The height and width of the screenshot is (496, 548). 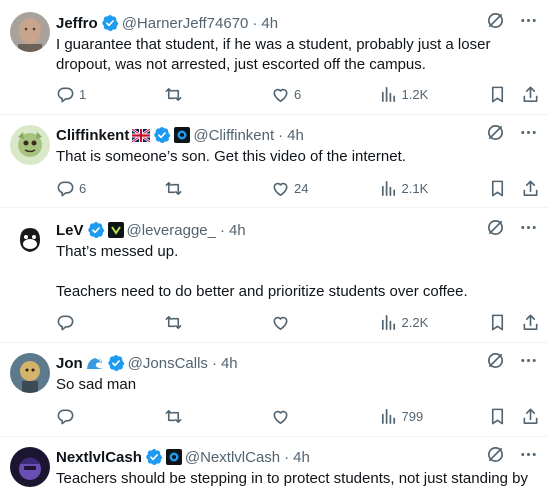 I want to click on display-name: Cliffinkent, so click(x=92, y=135).